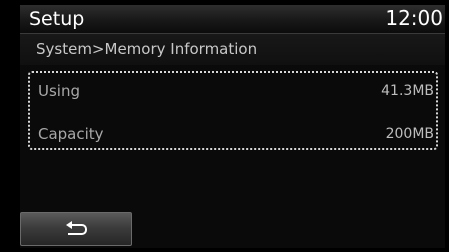 This screenshot has height=252, width=449. Describe the element at coordinates (233, 91) in the screenshot. I see `memory-row-using: Using 41.3MB` at that location.